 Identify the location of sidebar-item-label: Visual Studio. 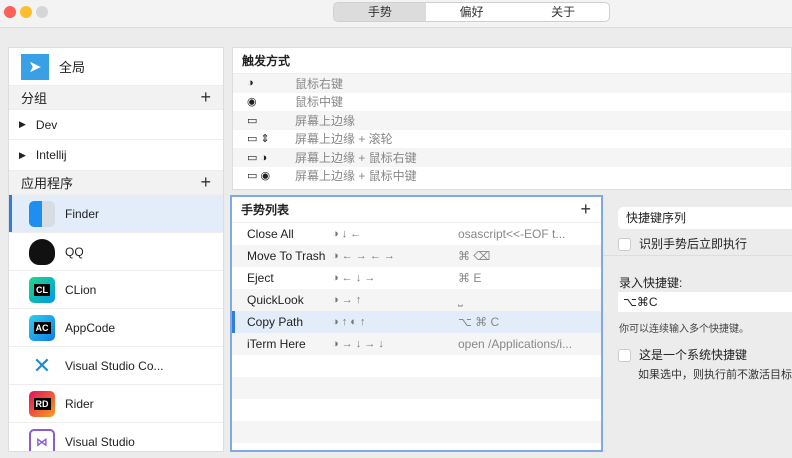
(100, 441).